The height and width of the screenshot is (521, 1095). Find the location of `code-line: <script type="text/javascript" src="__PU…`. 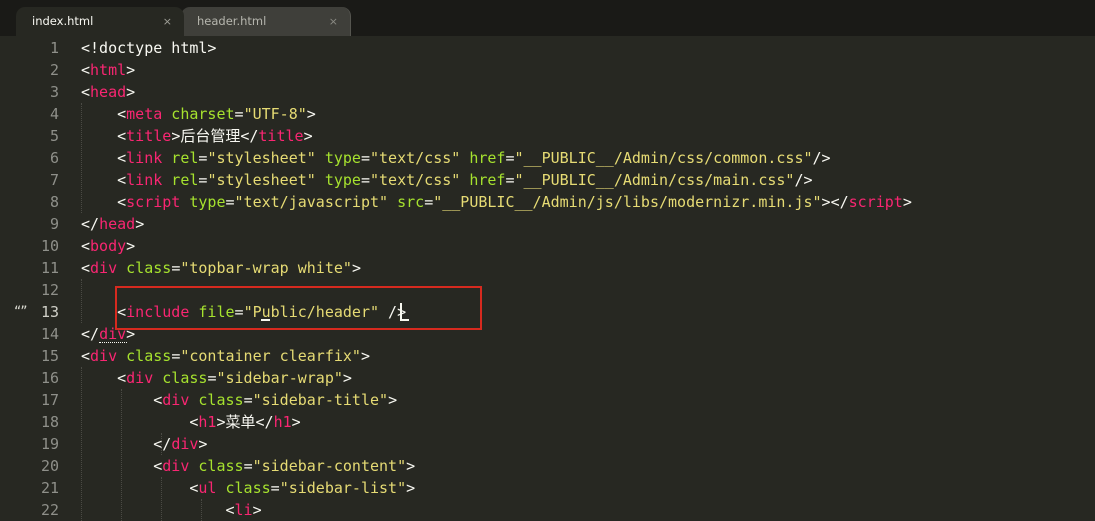

code-line: <script type="text/javascript" src="__PU… is located at coordinates (496, 202).